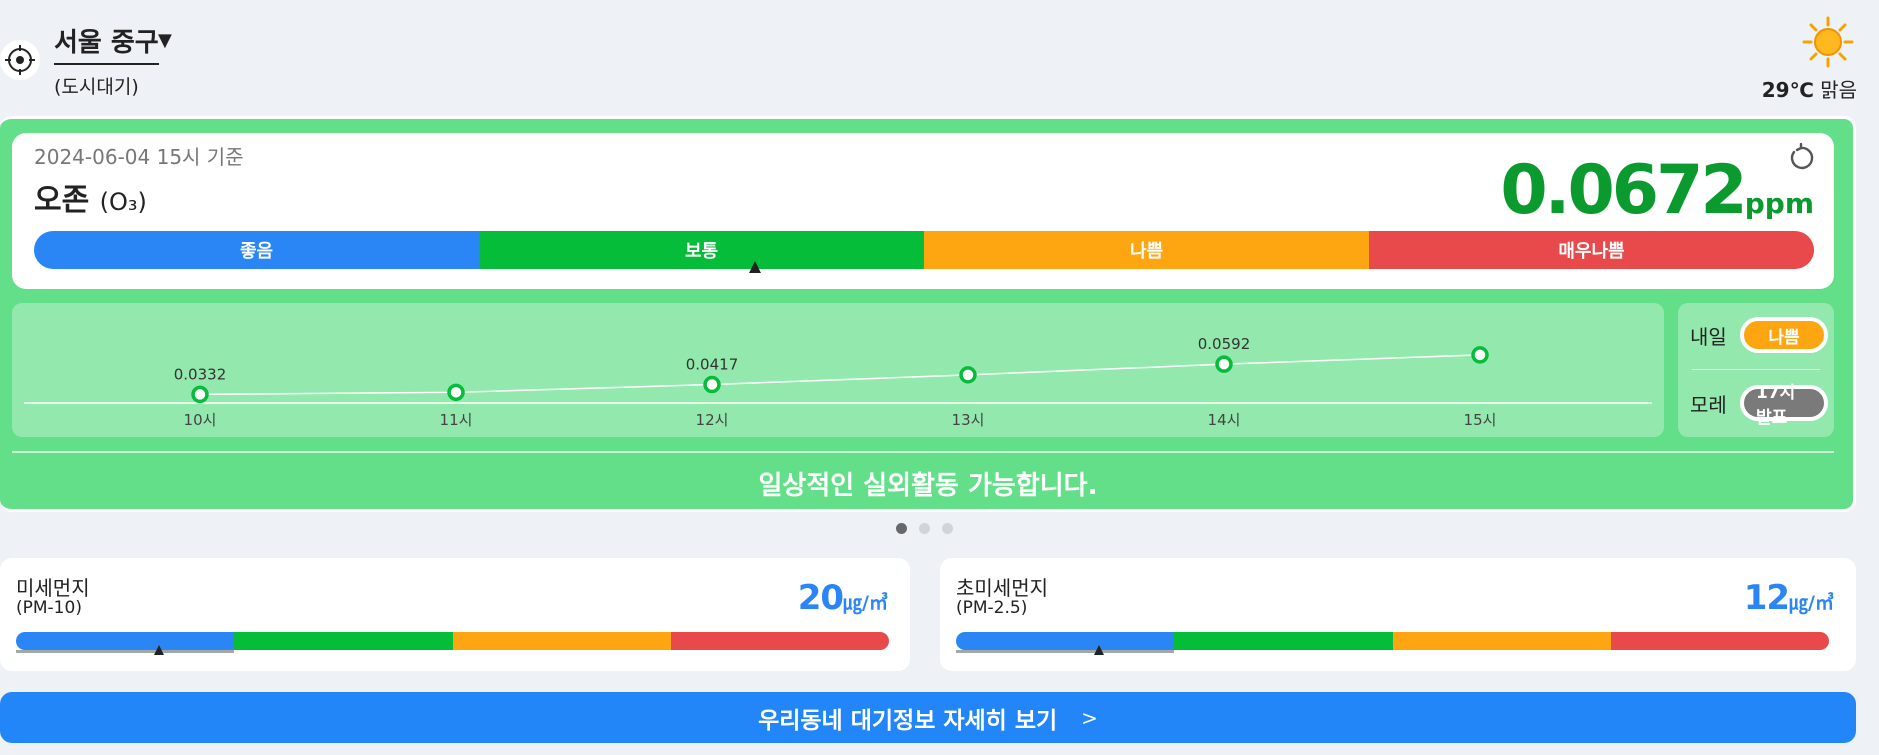 The image size is (1879, 755). I want to click on weather-summary: 29℃ 맑음, so click(1809, 88).